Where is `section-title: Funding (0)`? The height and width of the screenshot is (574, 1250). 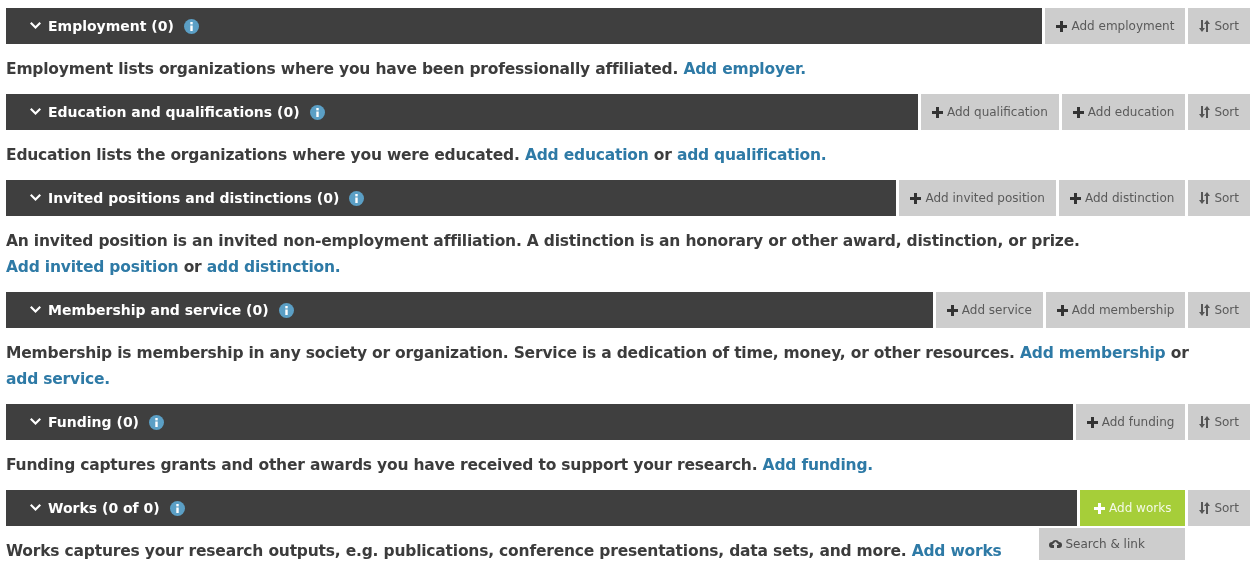 section-title: Funding (0) is located at coordinates (94, 422).